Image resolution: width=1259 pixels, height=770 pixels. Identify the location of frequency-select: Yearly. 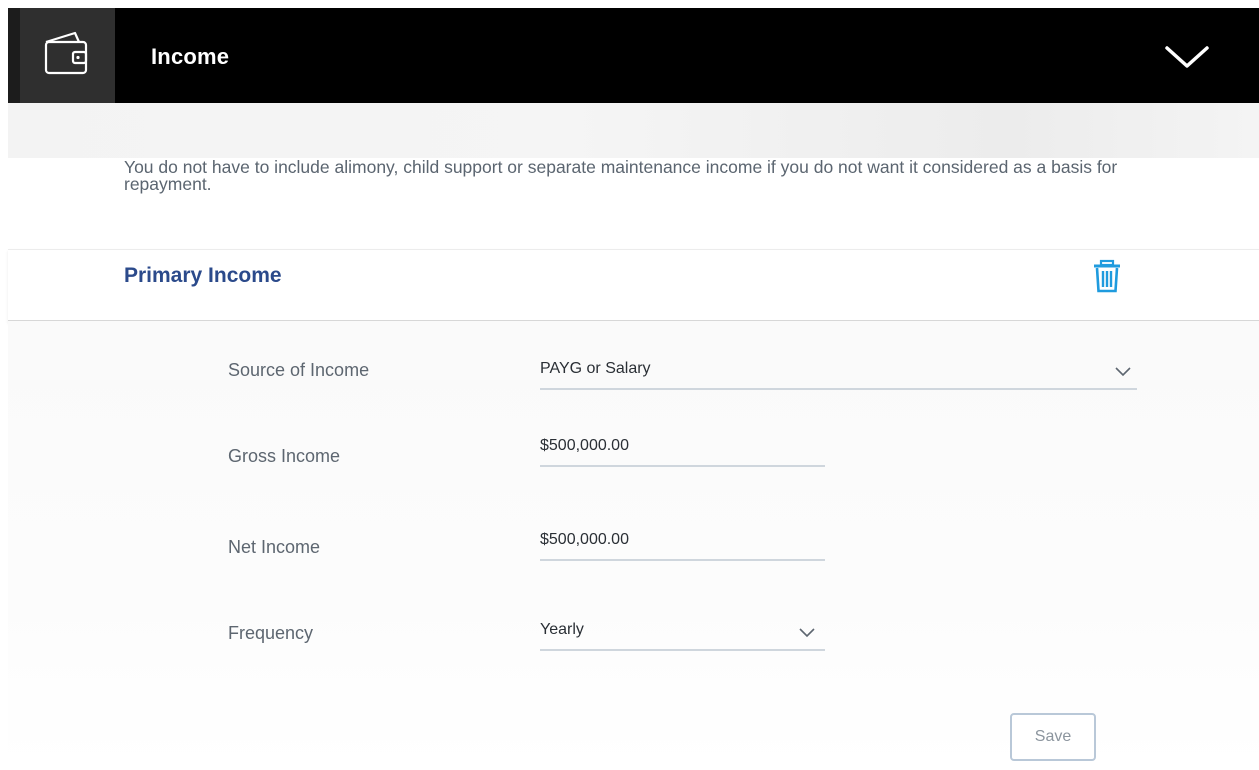
(682, 633).